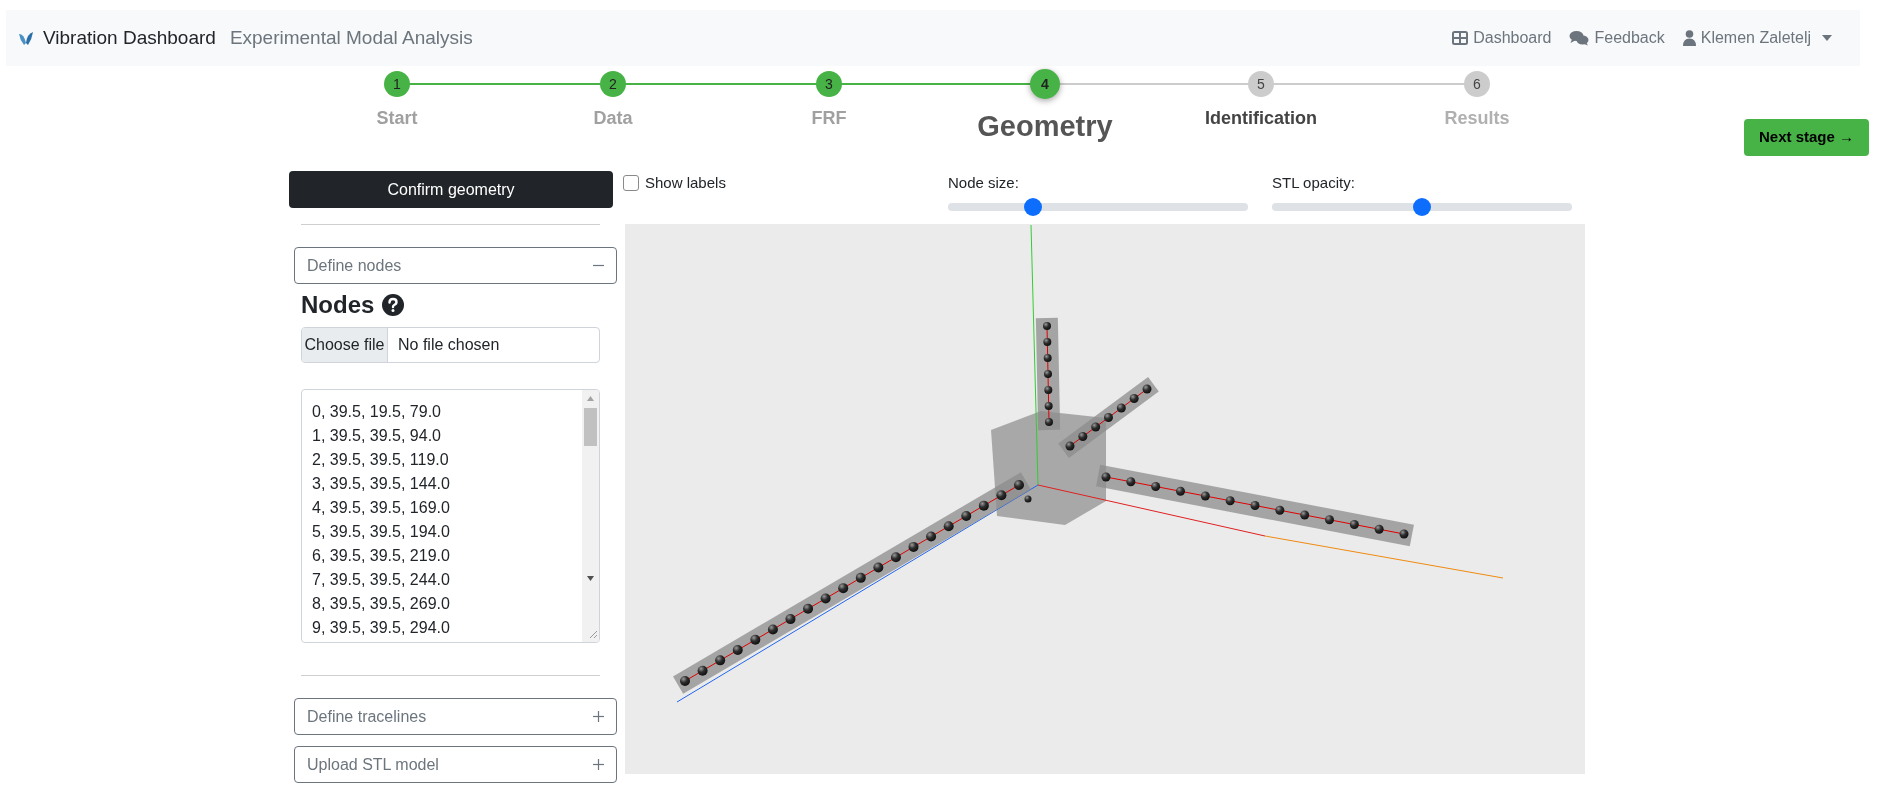 The height and width of the screenshot is (792, 1887). I want to click on nav-link-label: Klemen Zaletelj, so click(1755, 38).